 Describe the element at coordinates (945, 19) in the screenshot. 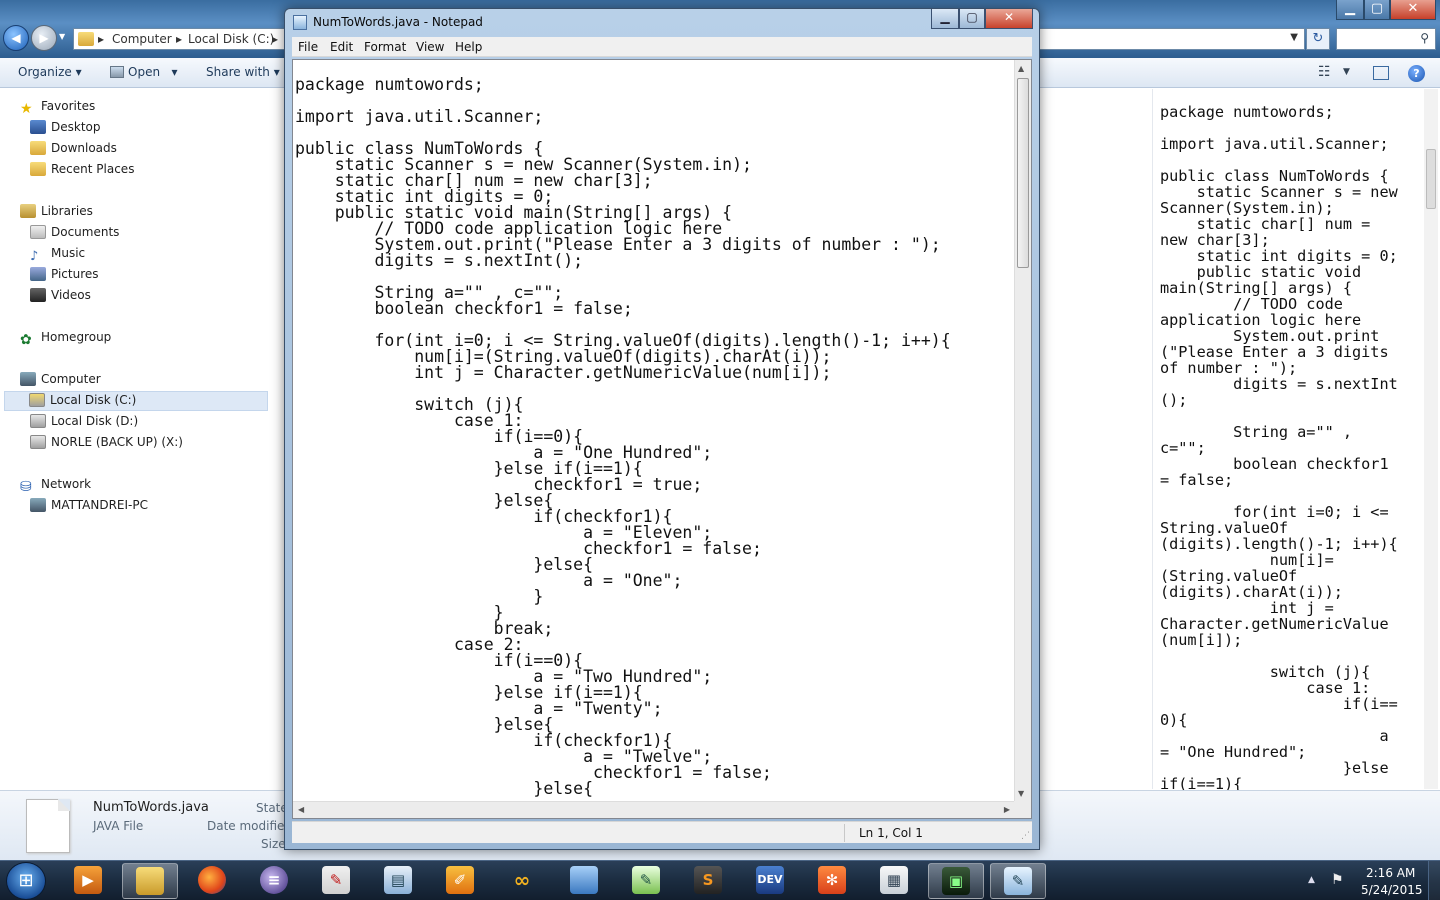

I see `minimize-button: ▁` at that location.